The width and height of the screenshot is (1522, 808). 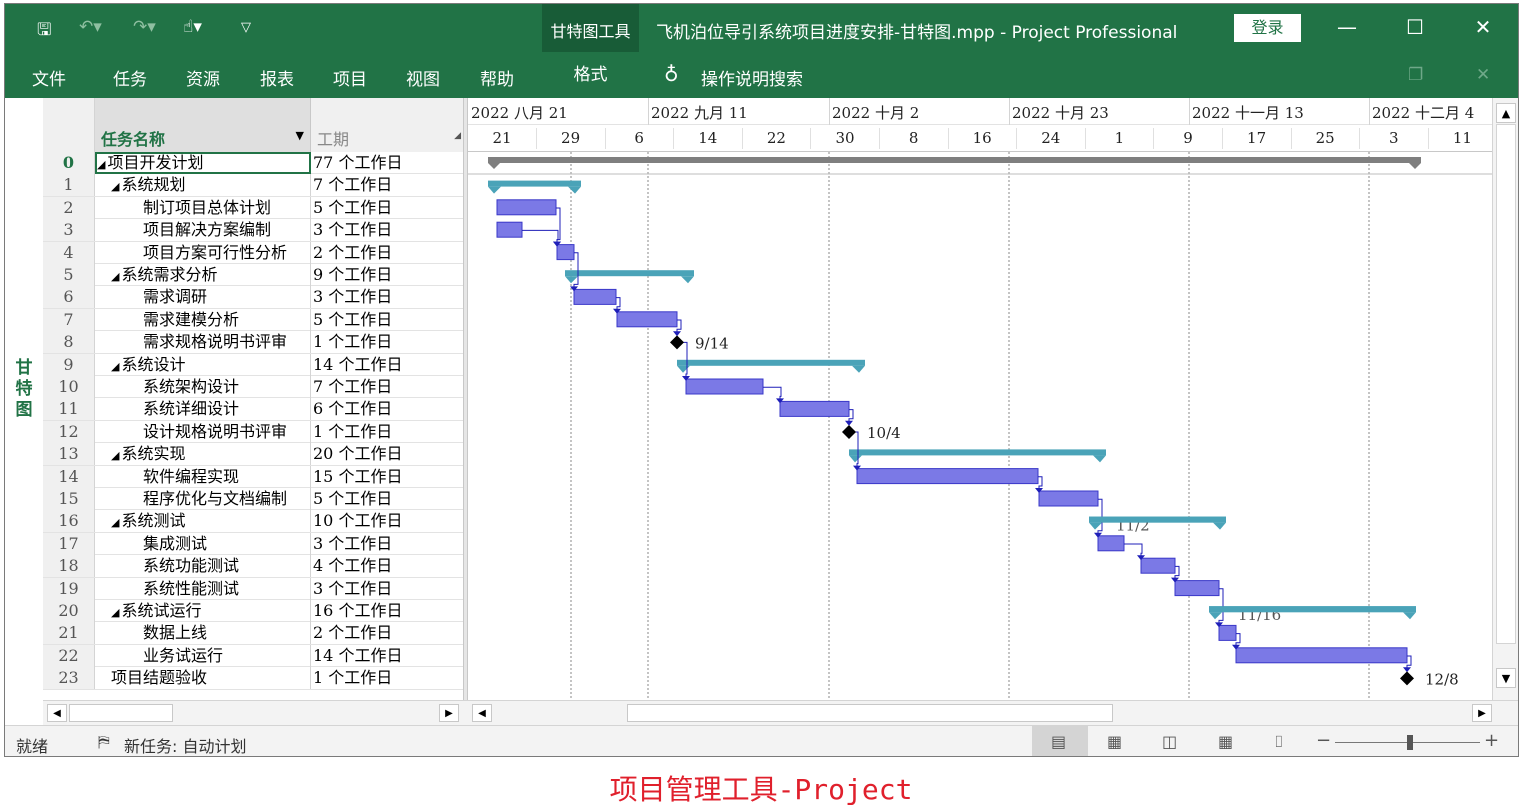 I want to click on milestone-label: 12/8, so click(x=1442, y=679).